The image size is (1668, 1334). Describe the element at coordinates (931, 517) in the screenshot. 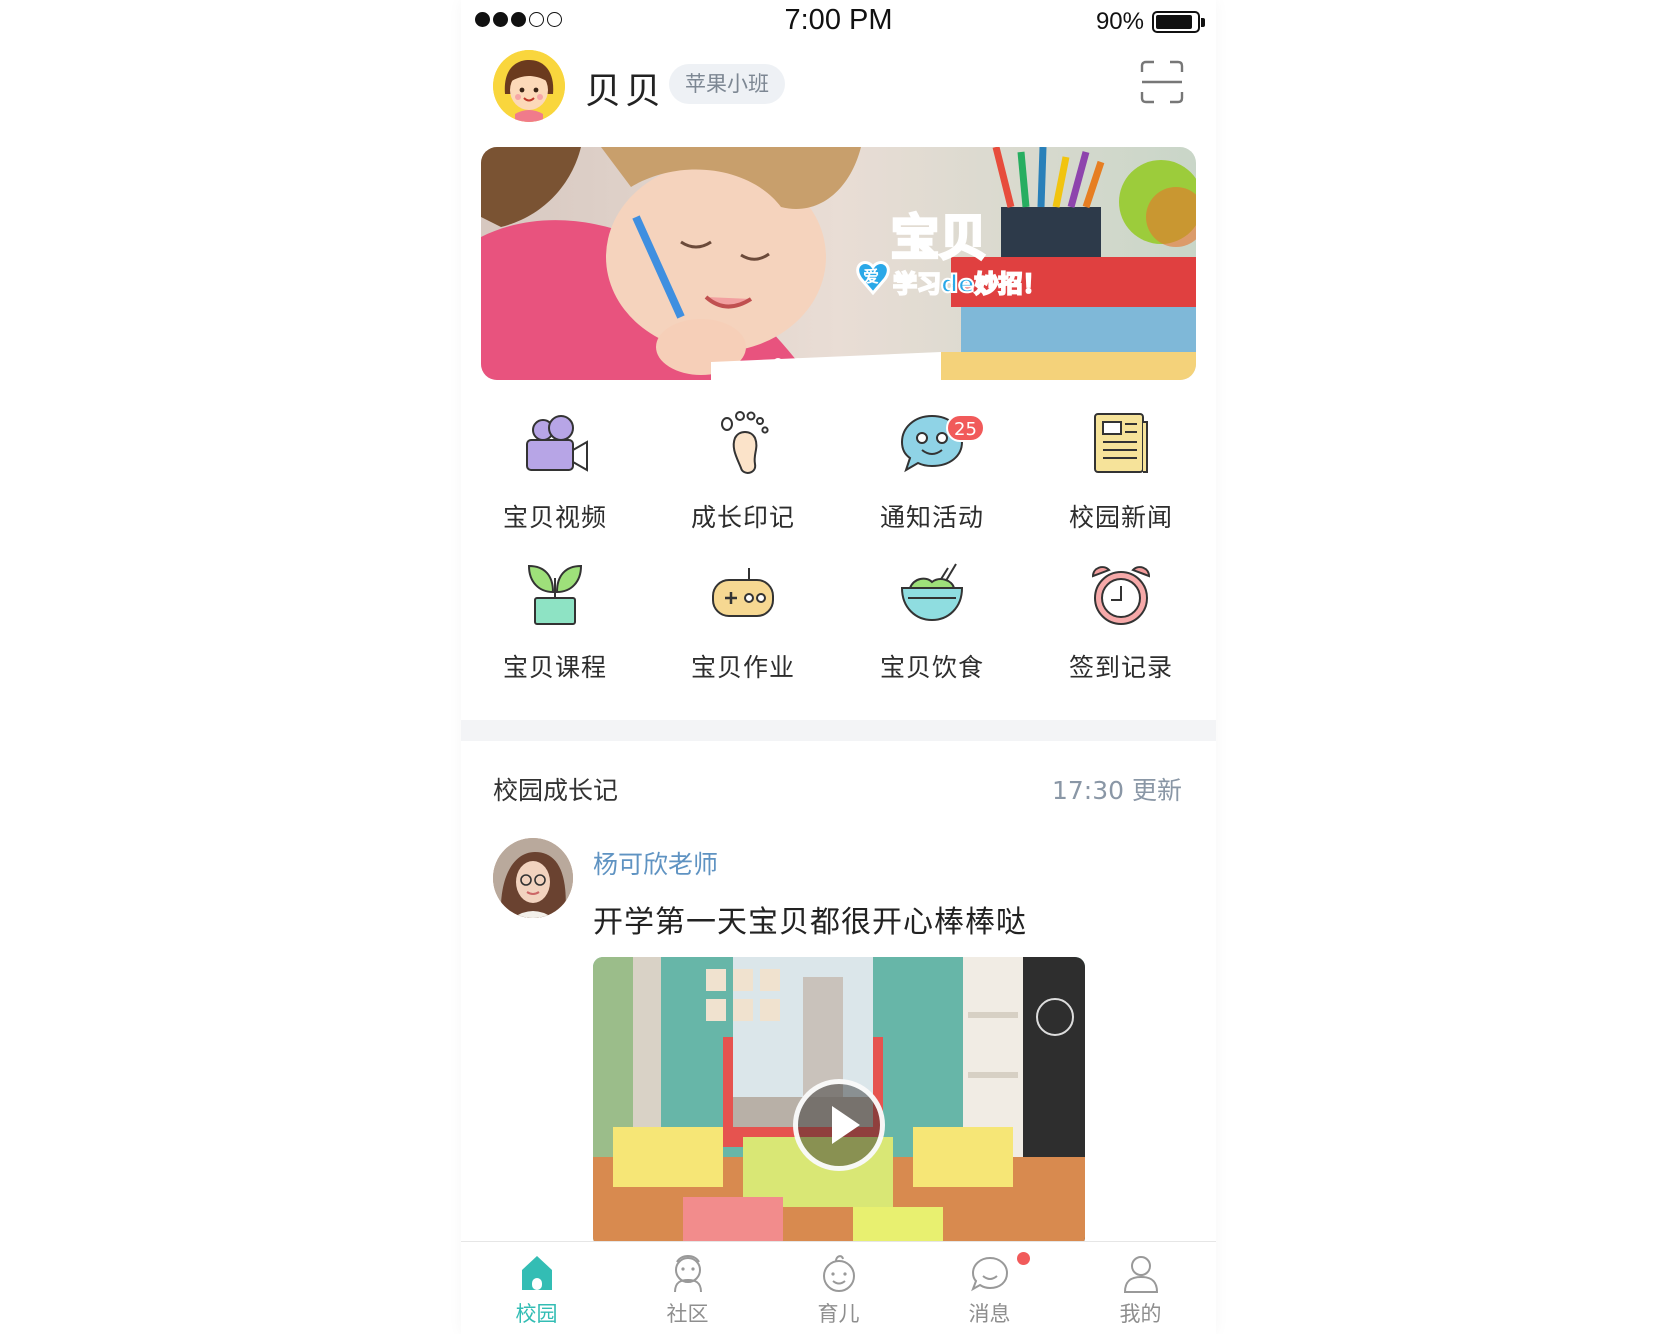

I see `grid-label: 通知活动` at that location.